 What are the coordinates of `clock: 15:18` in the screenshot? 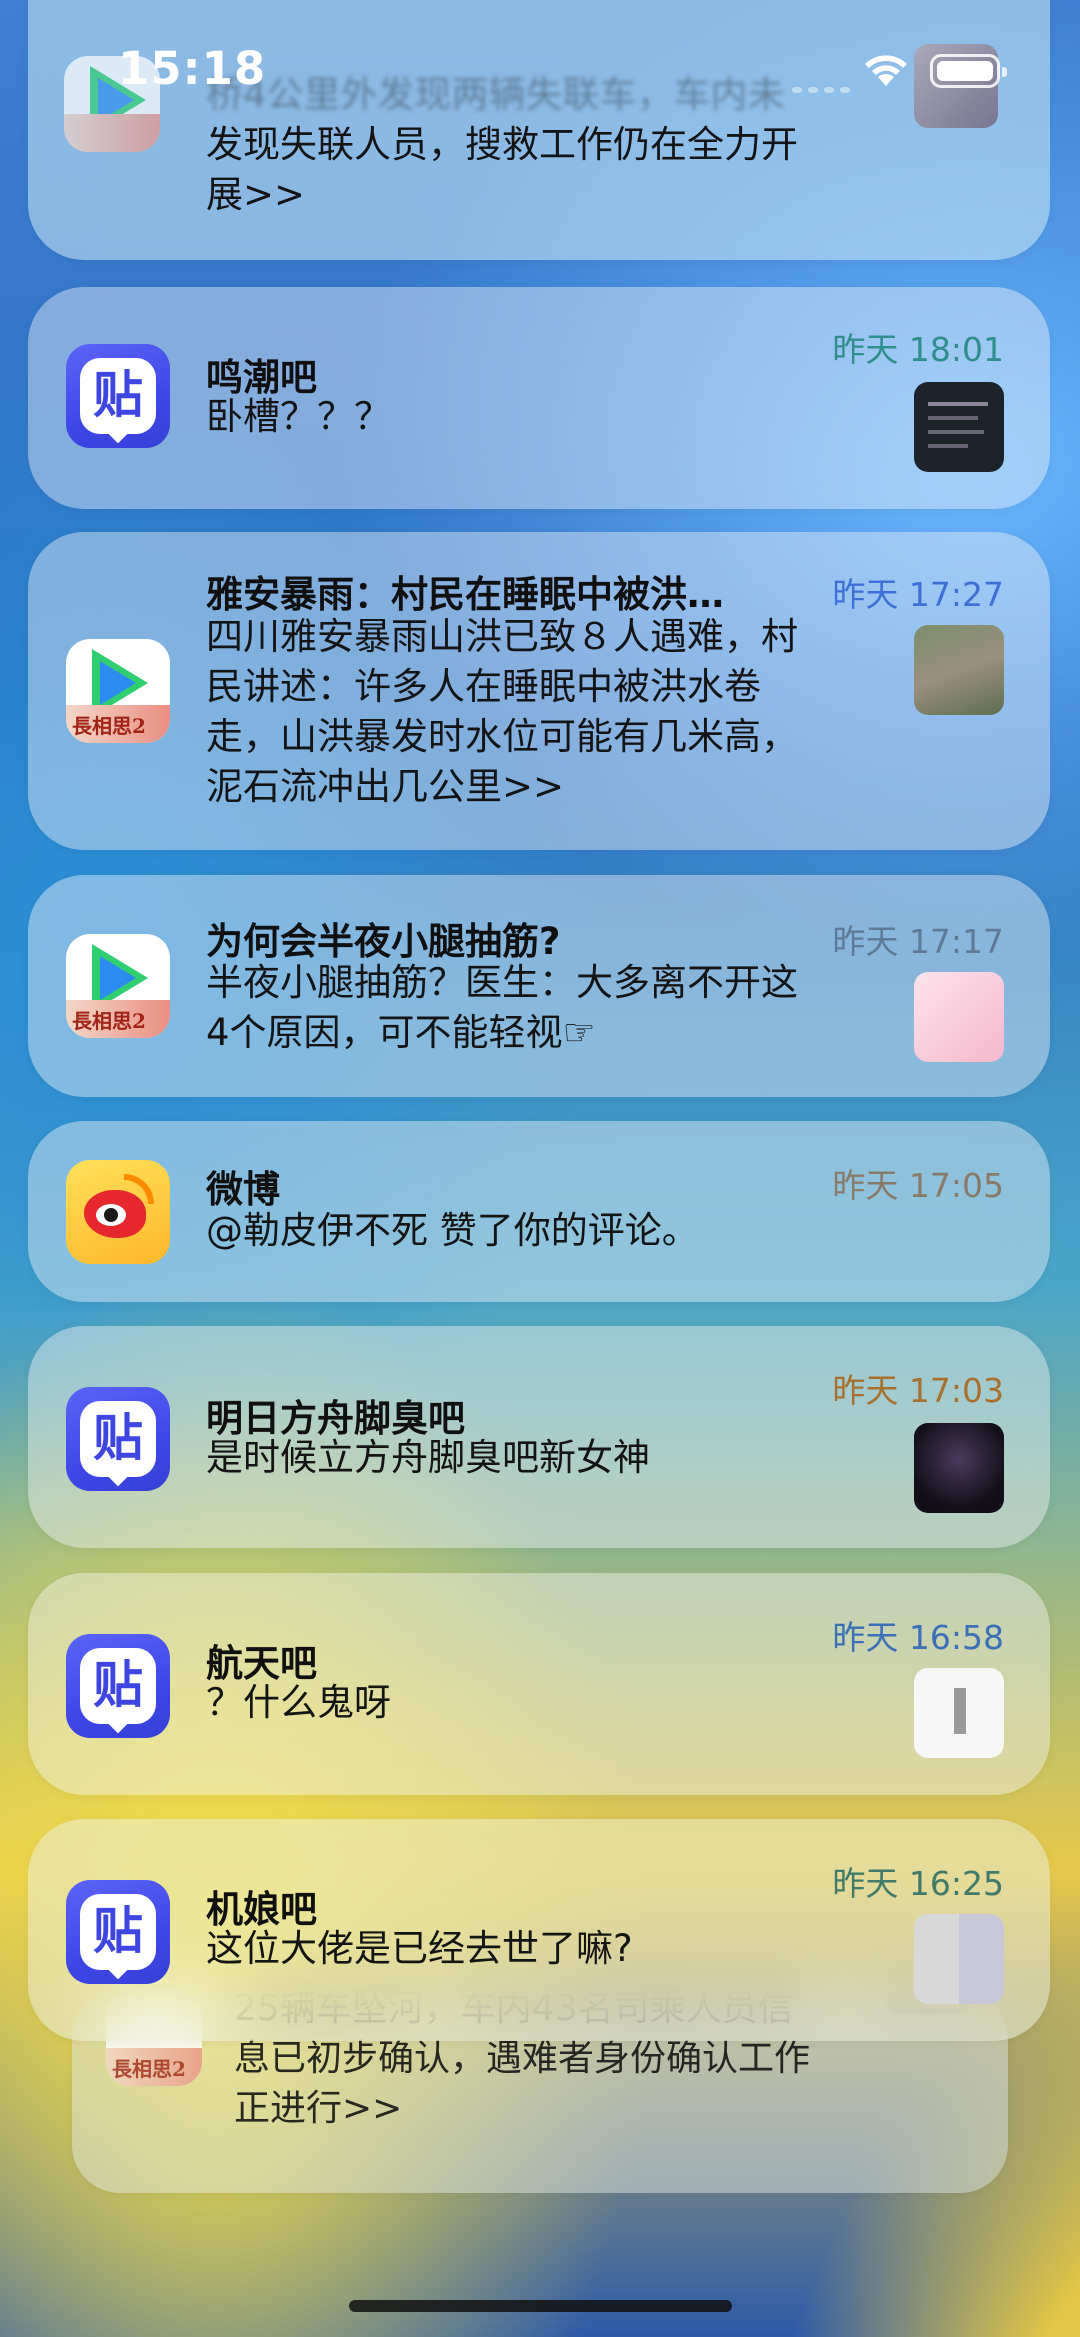 It's located at (192, 68).